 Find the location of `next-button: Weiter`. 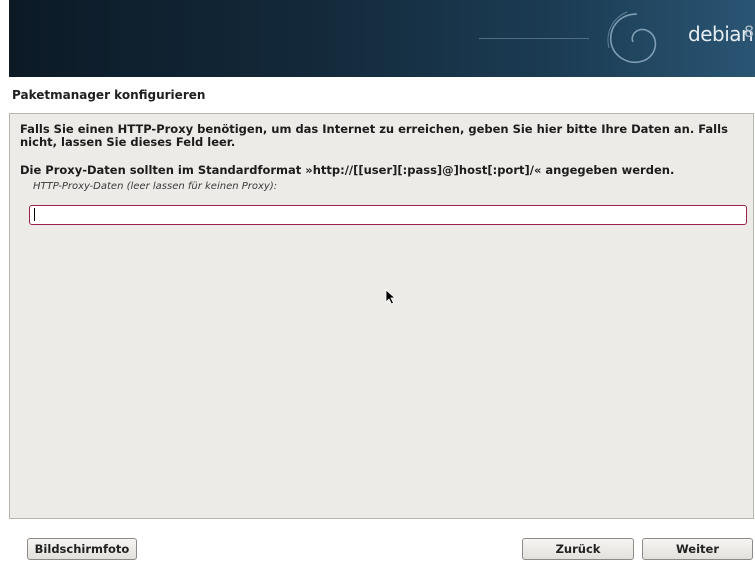

next-button: Weiter is located at coordinates (697, 549).